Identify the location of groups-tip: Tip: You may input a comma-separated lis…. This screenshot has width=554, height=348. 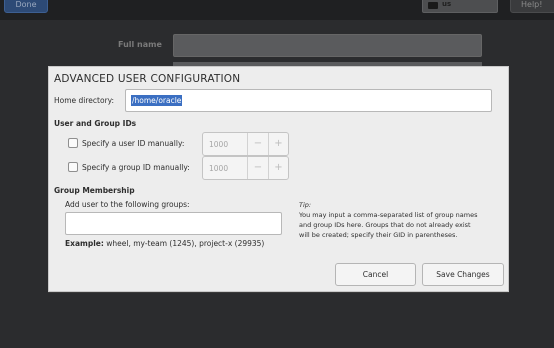
(390, 220).